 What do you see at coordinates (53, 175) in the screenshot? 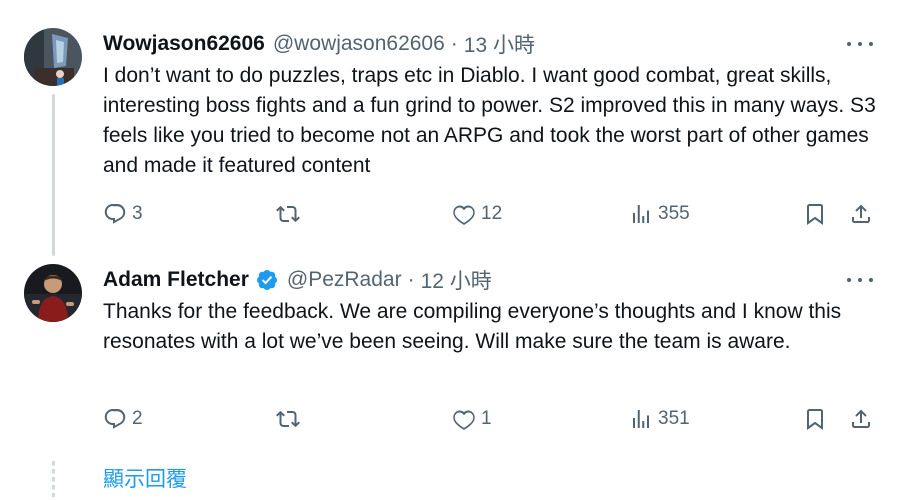
I see `thread-line` at bounding box center [53, 175].